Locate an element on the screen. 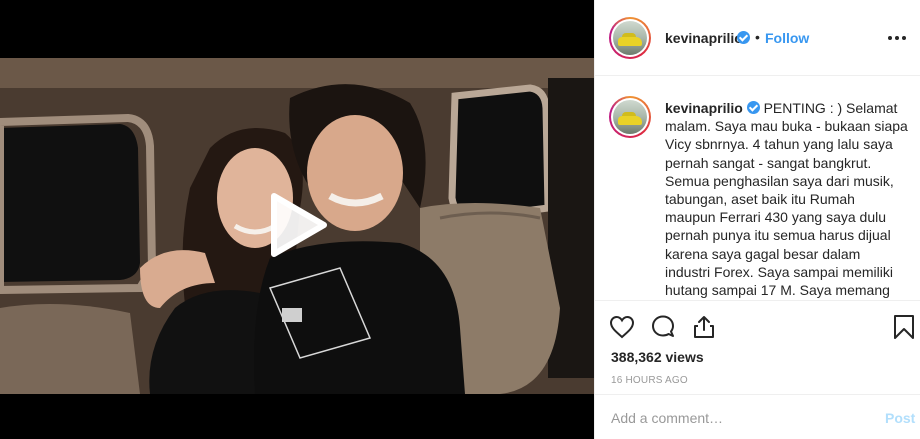 This screenshot has width=920, height=439. bookmark-icon is located at coordinates (904, 327).